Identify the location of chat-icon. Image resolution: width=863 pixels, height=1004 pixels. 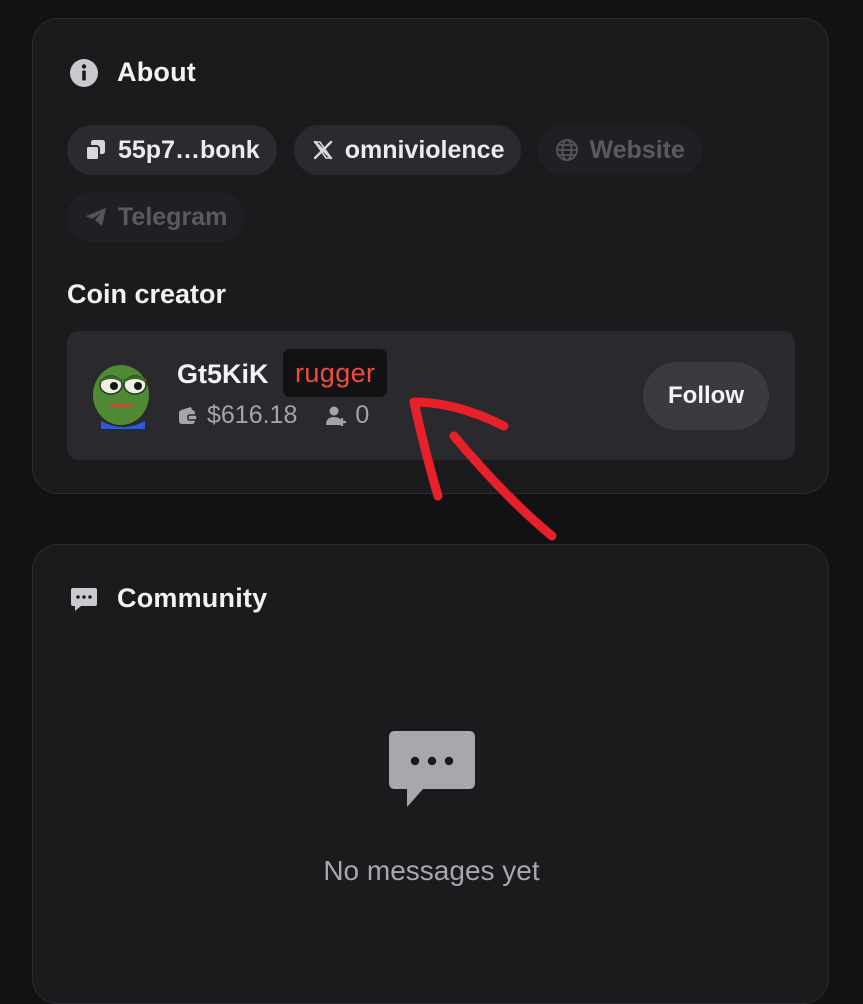
(84, 599).